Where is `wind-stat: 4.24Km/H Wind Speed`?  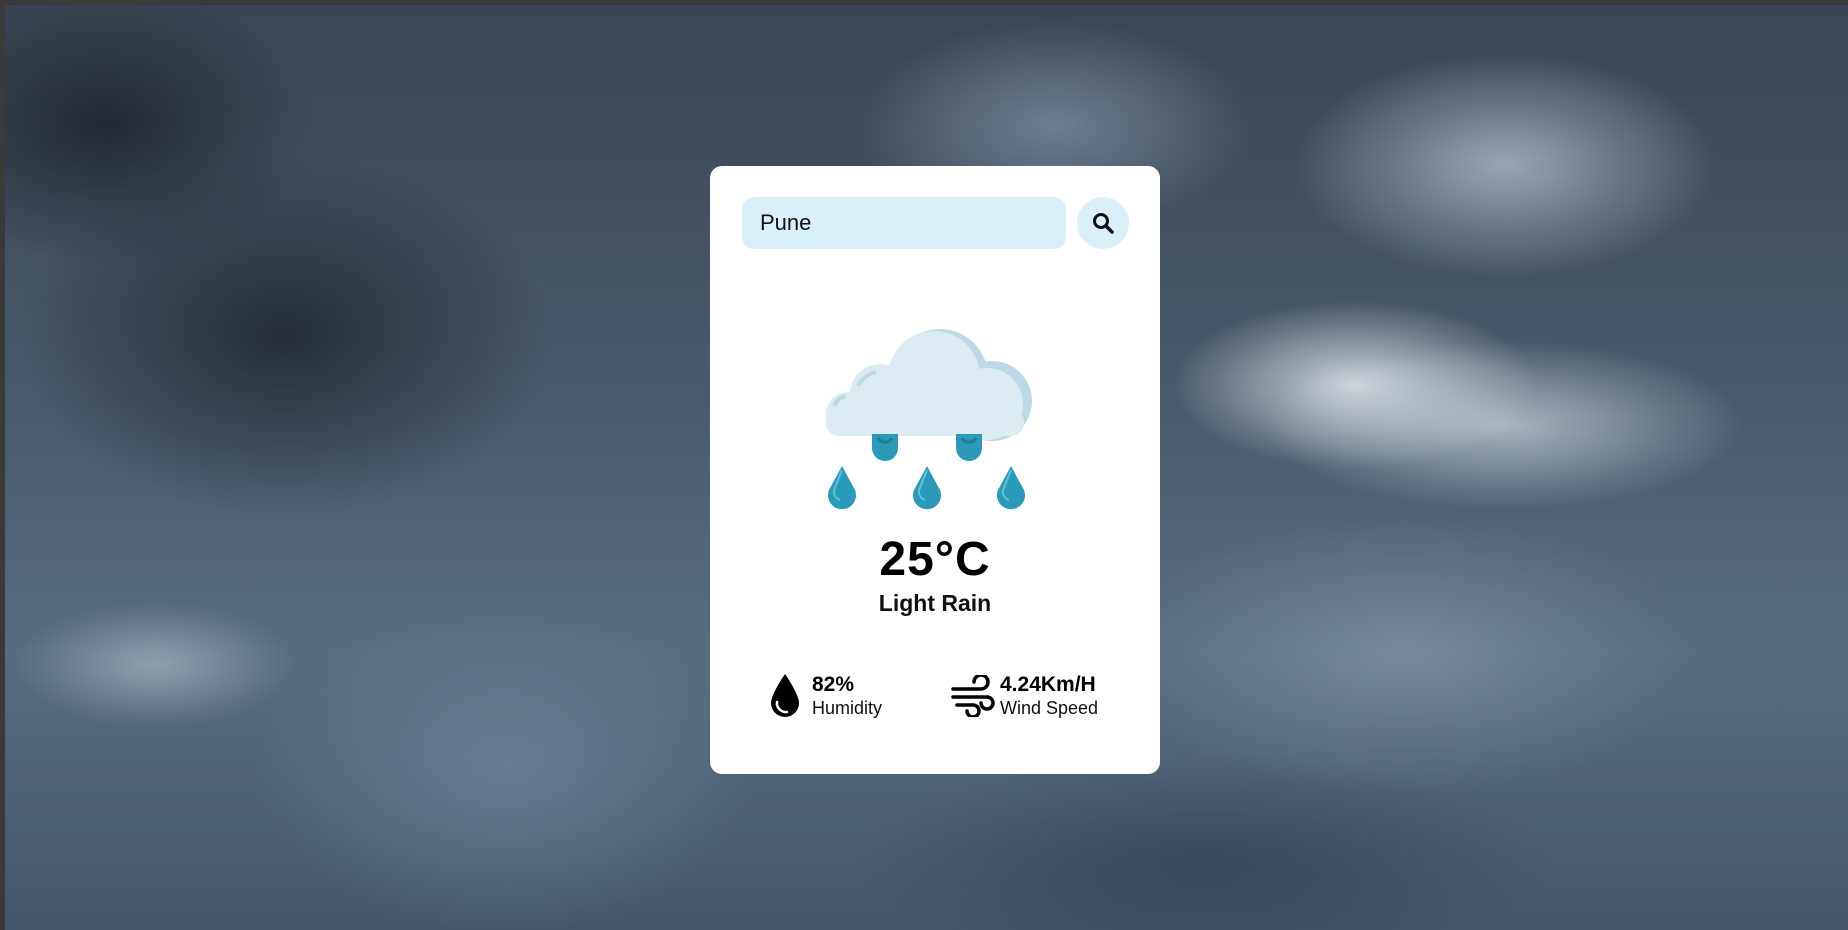 wind-stat: 4.24Km/H Wind Speed is located at coordinates (1024, 696).